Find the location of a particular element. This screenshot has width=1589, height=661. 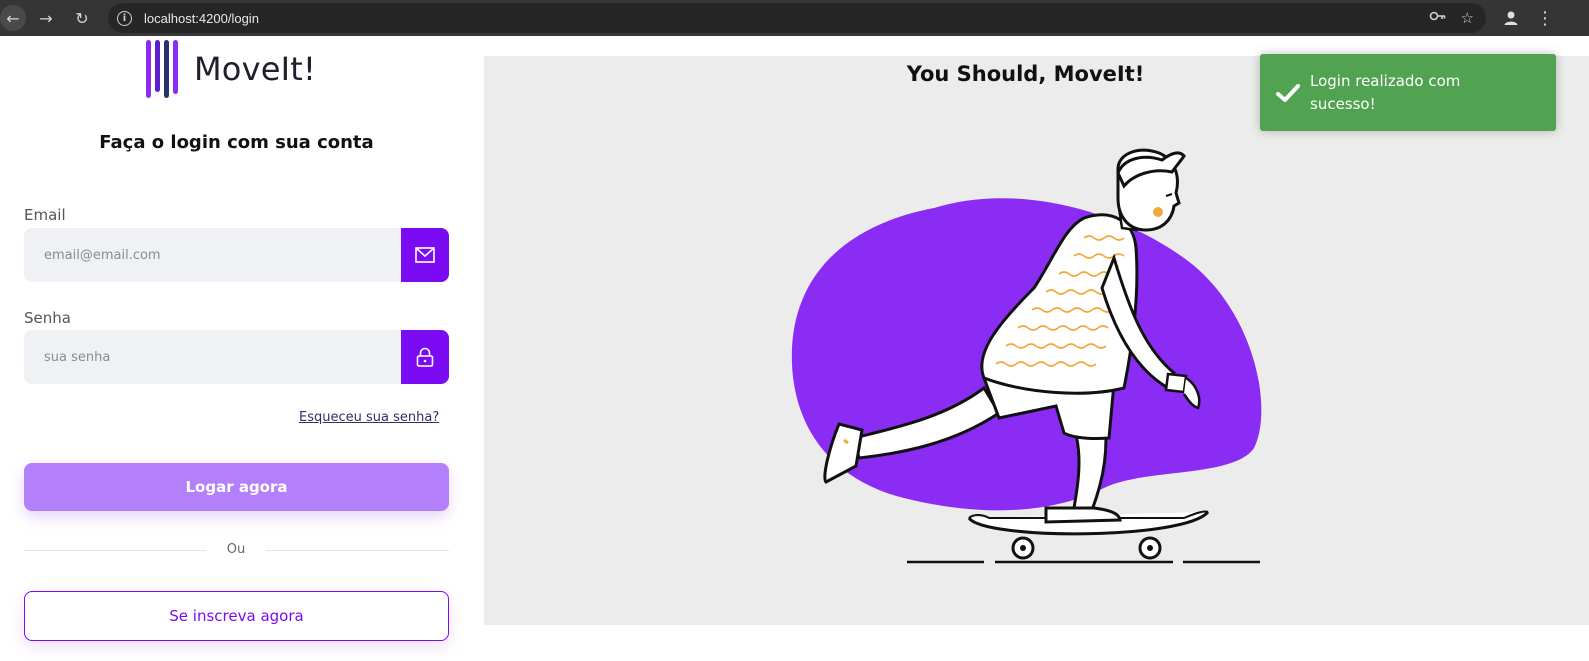

divider-right is located at coordinates (357, 550).